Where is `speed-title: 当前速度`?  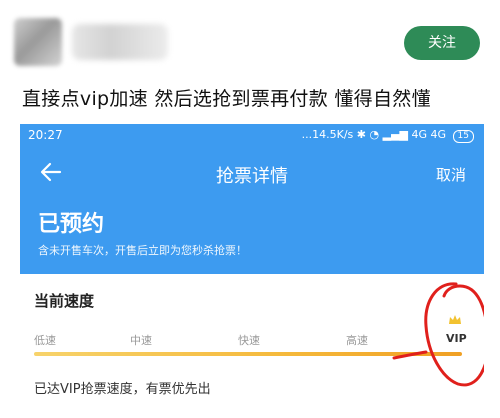 speed-title: 当前速度 is located at coordinates (64, 301).